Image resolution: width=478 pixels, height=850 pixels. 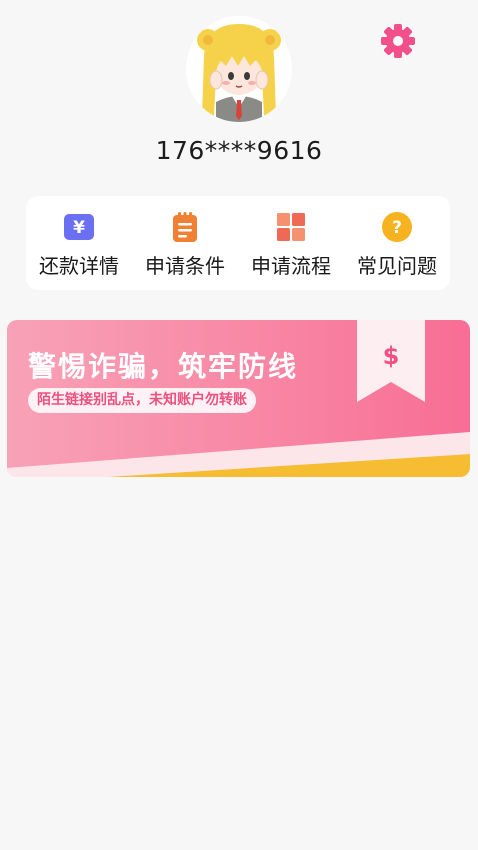 I want to click on avatar, so click(x=239, y=69).